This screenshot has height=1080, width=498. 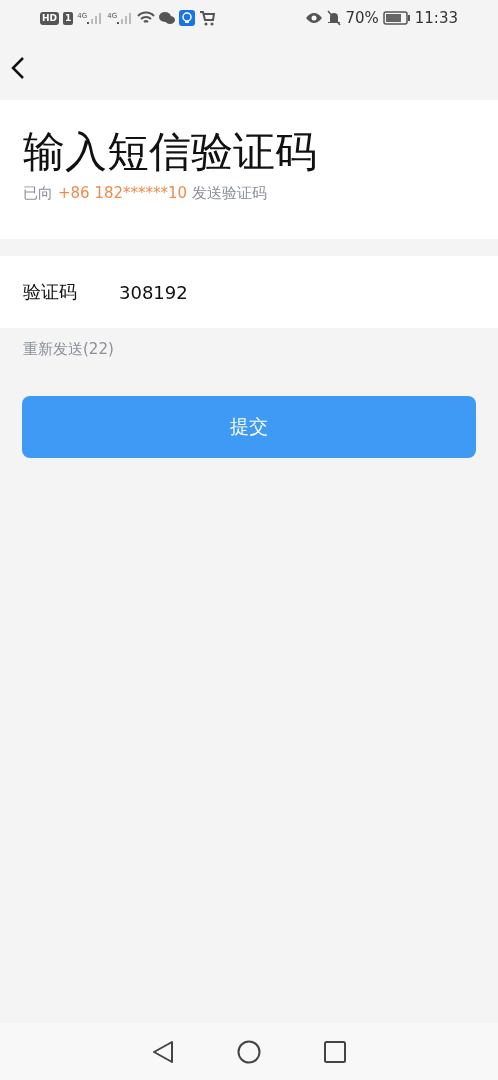 I want to click on back-icon, so click(x=18, y=68).